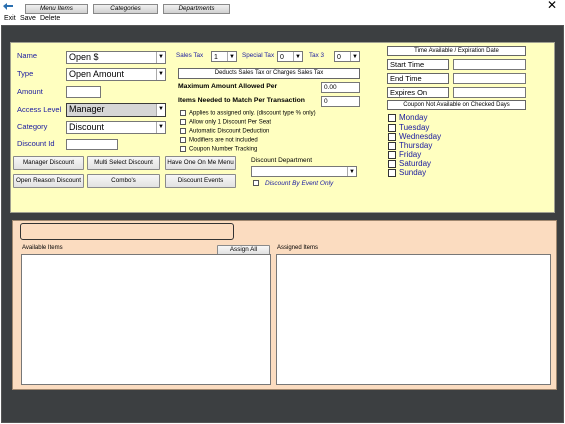 Image resolution: width=565 pixels, height=424 pixels. Describe the element at coordinates (84, 57) in the screenshot. I see `name-value: Open $` at that location.